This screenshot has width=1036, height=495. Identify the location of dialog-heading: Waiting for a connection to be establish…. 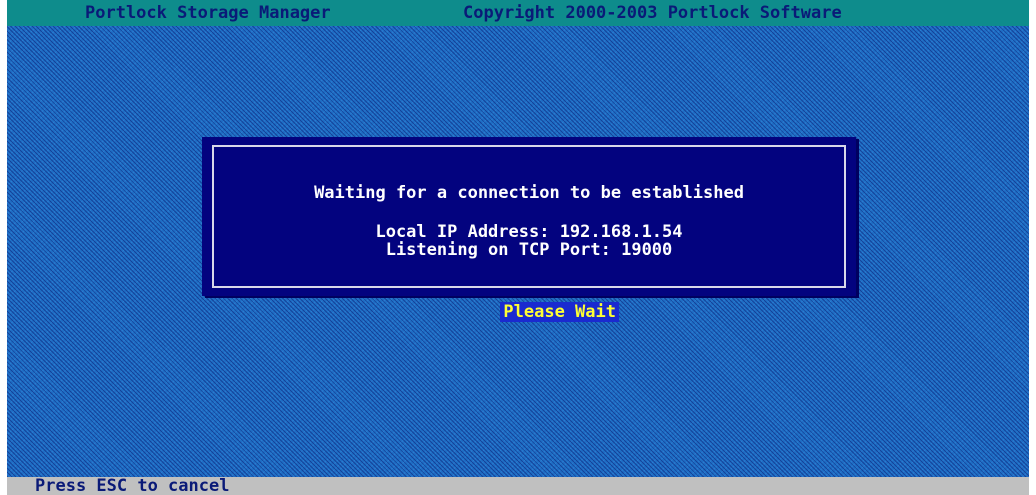
(529, 193).